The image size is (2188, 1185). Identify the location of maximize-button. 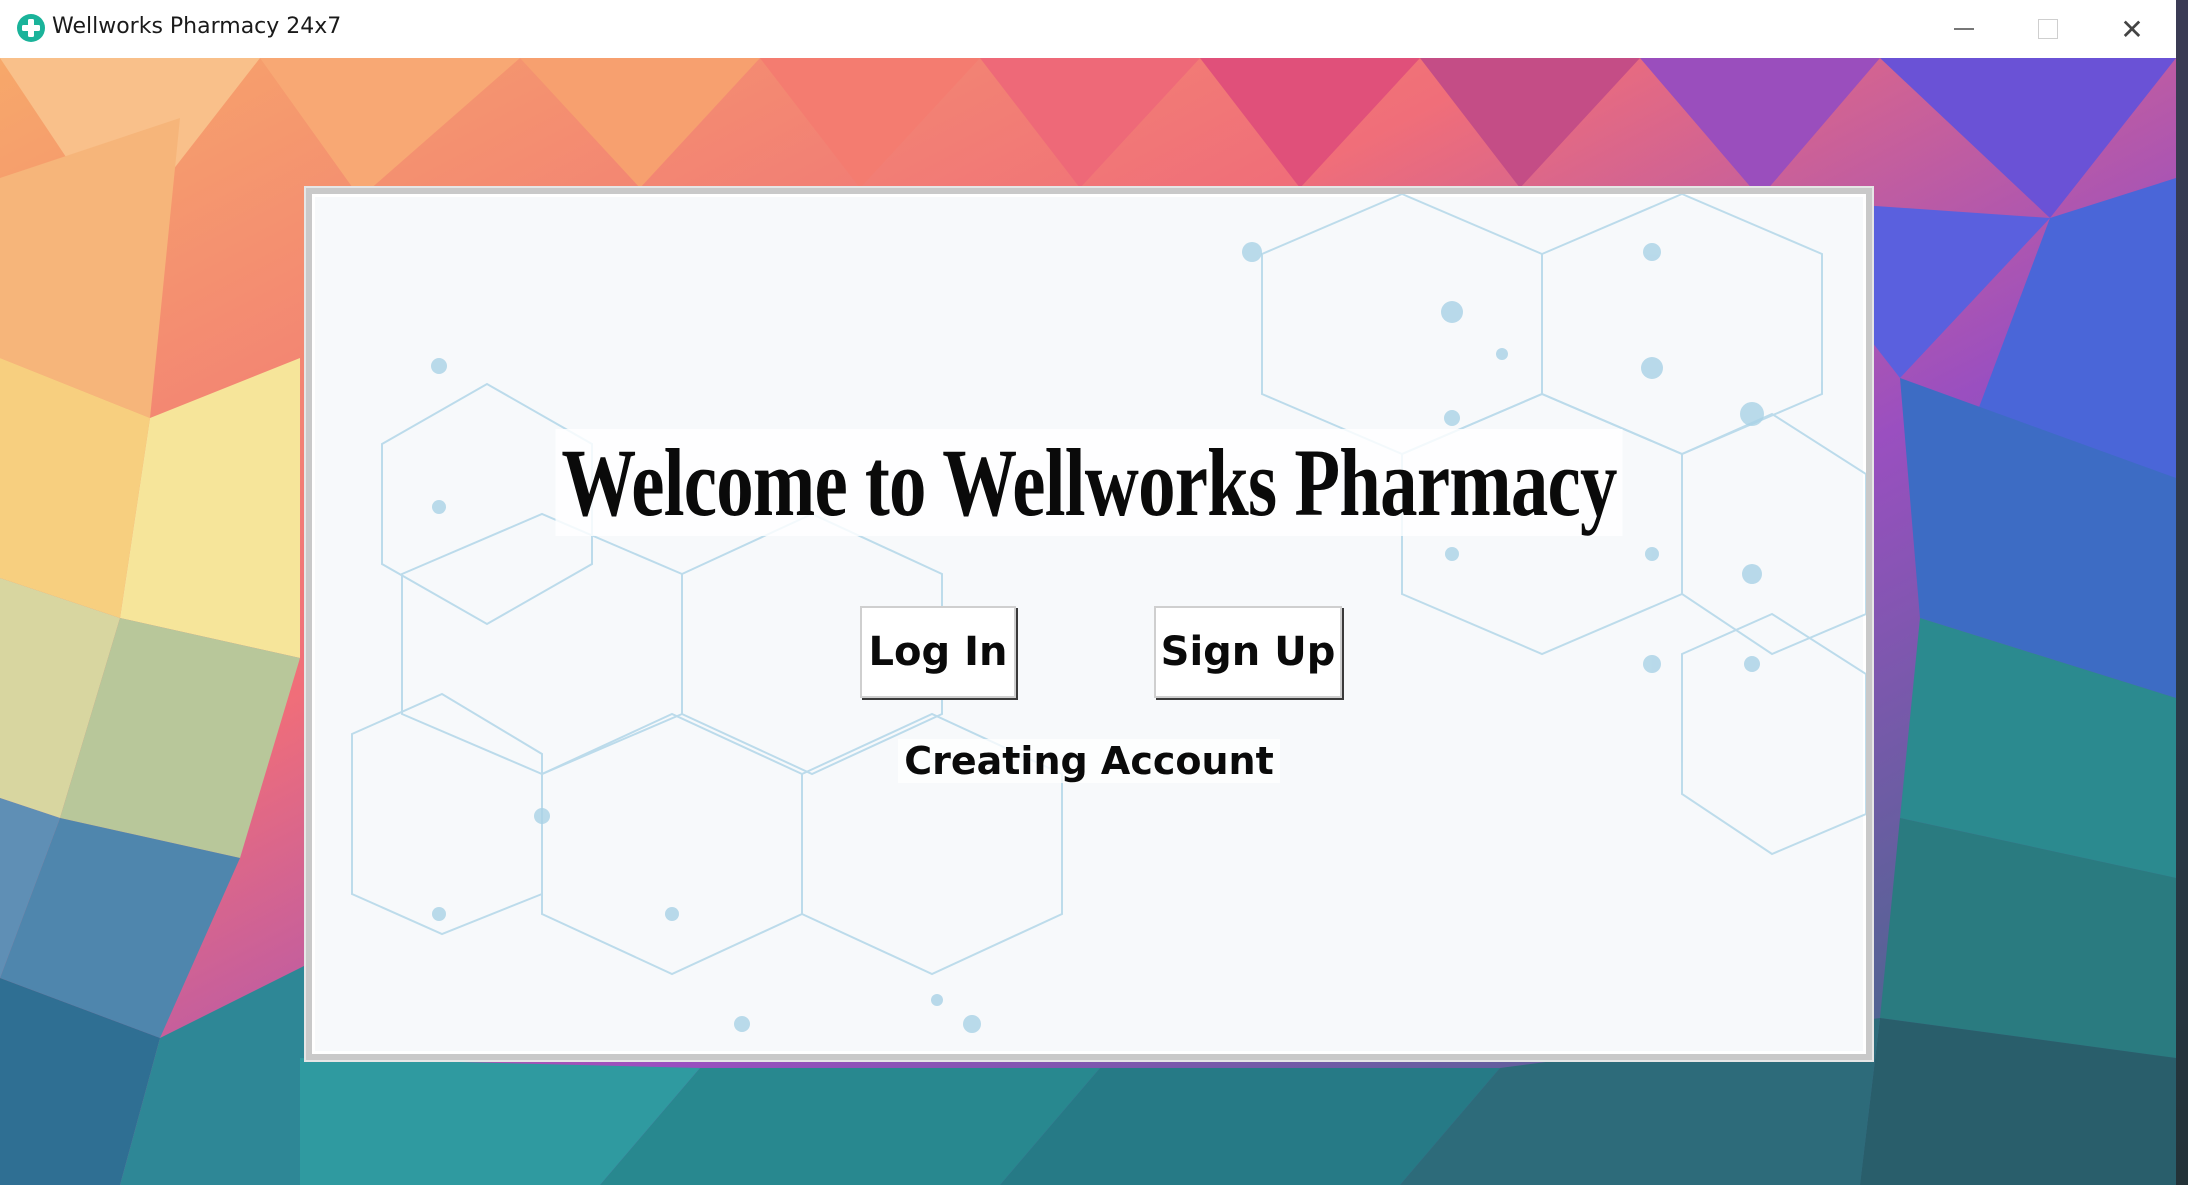
(2048, 29).